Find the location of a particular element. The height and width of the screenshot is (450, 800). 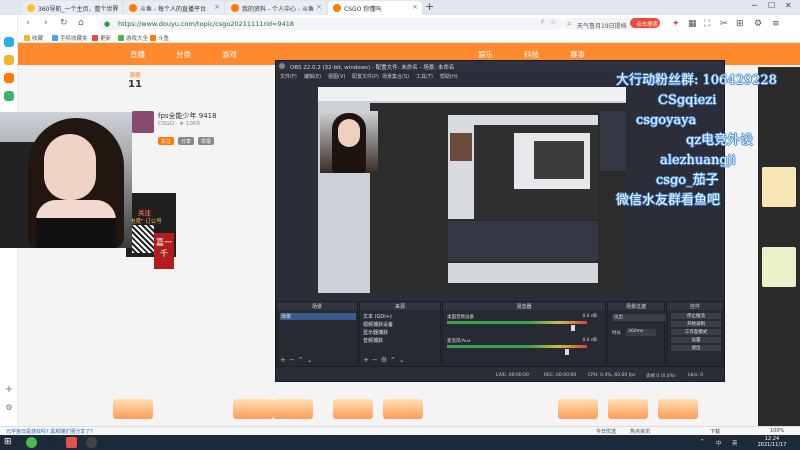

bookmark-item: 收藏 is located at coordinates (33, 38).